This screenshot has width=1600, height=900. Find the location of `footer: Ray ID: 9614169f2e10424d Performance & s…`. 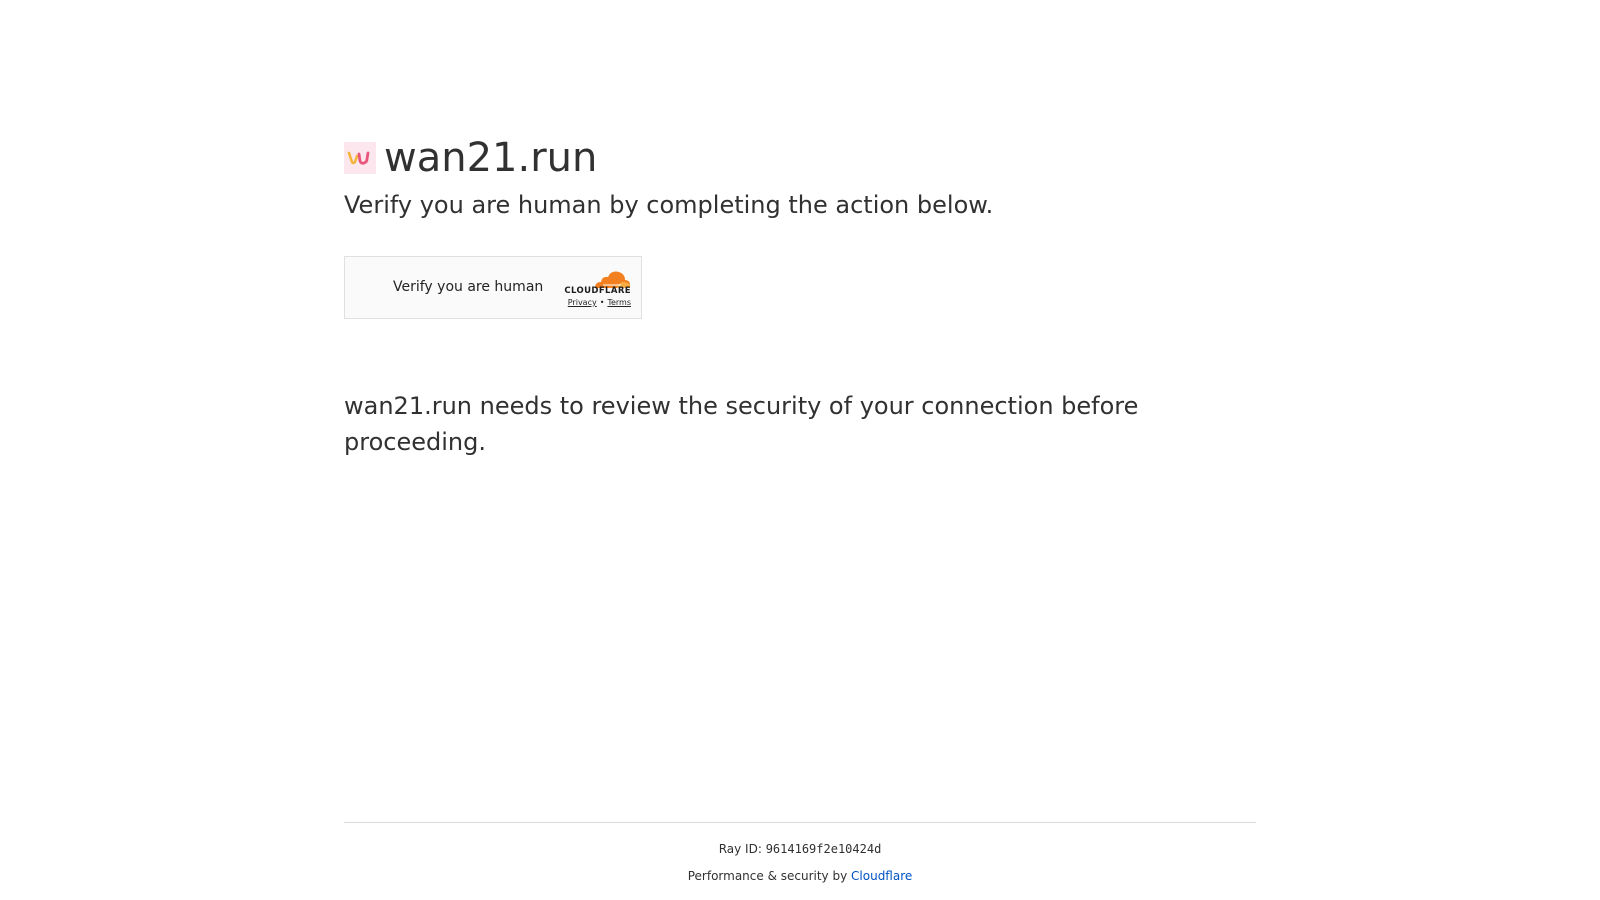

footer: Ray ID: 9614169f2e10424d Performance & s… is located at coordinates (800, 852).